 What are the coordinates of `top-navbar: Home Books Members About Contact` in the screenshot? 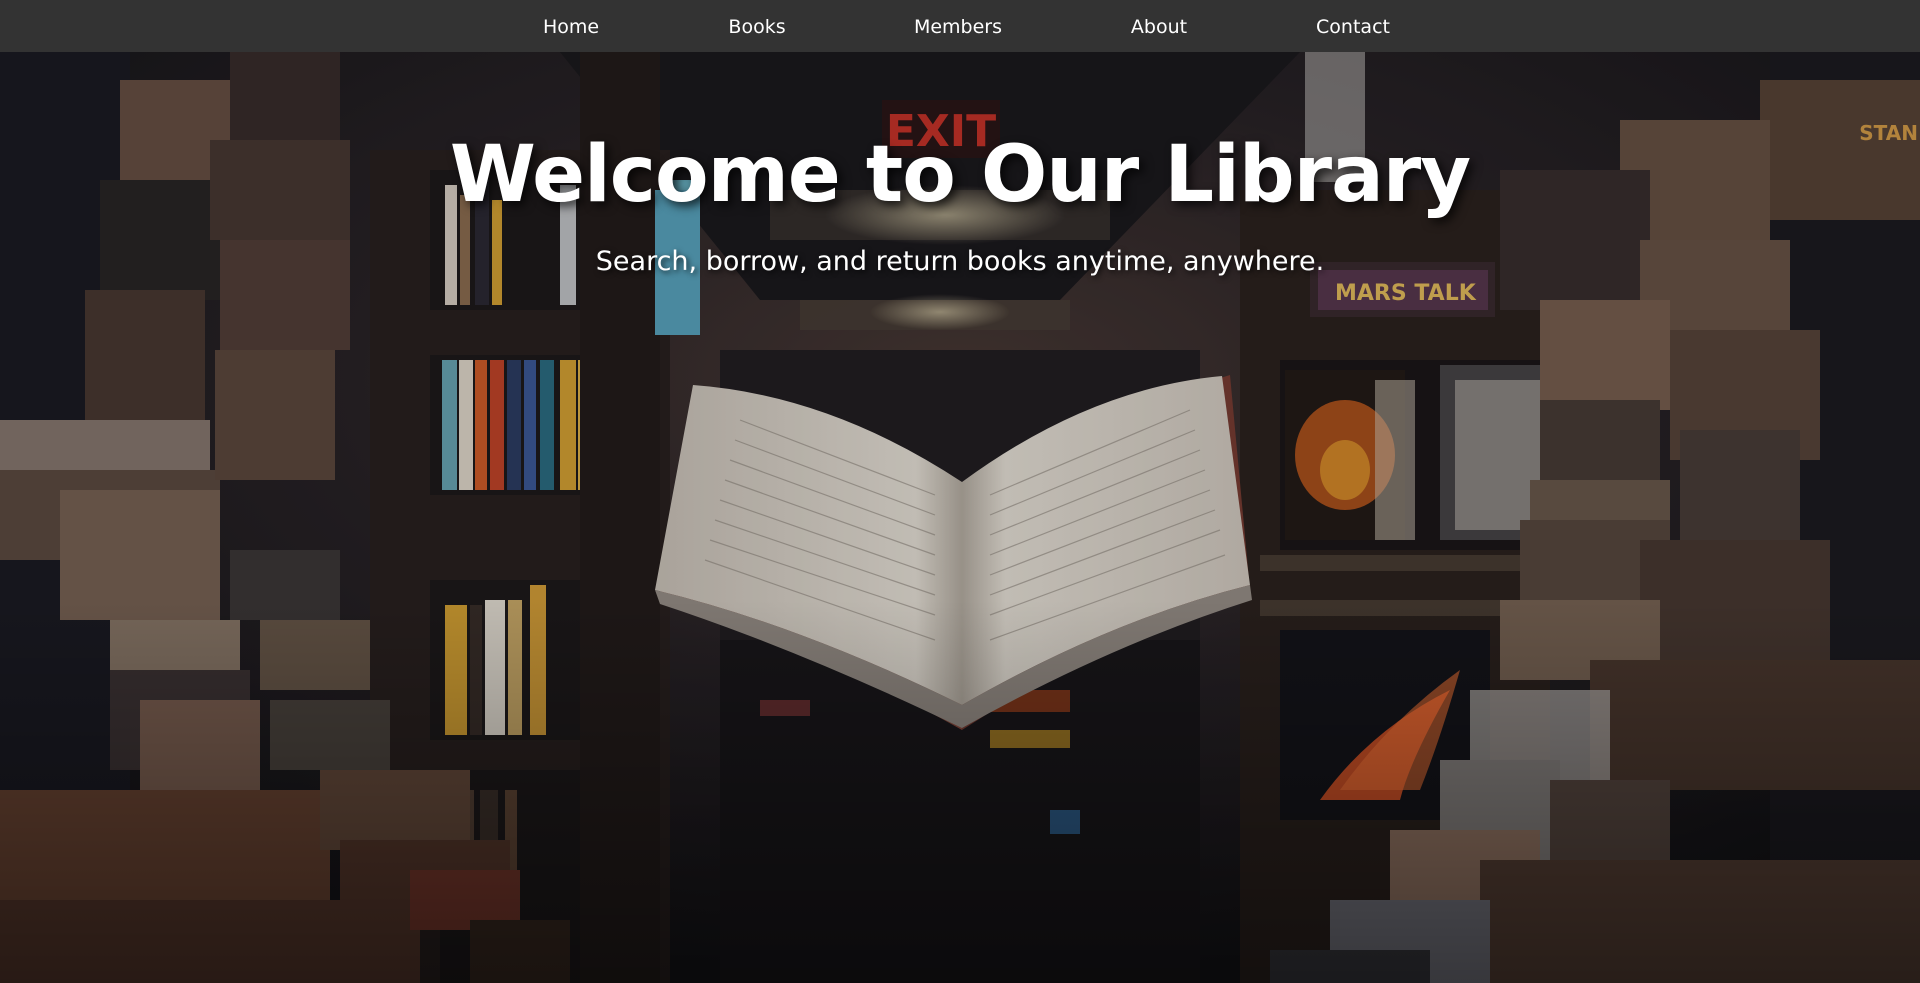 It's located at (960, 26).